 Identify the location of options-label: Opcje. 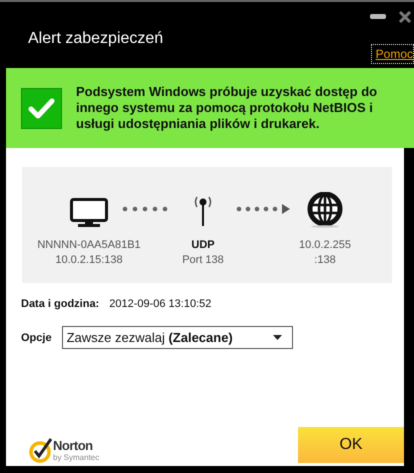
(36, 338).